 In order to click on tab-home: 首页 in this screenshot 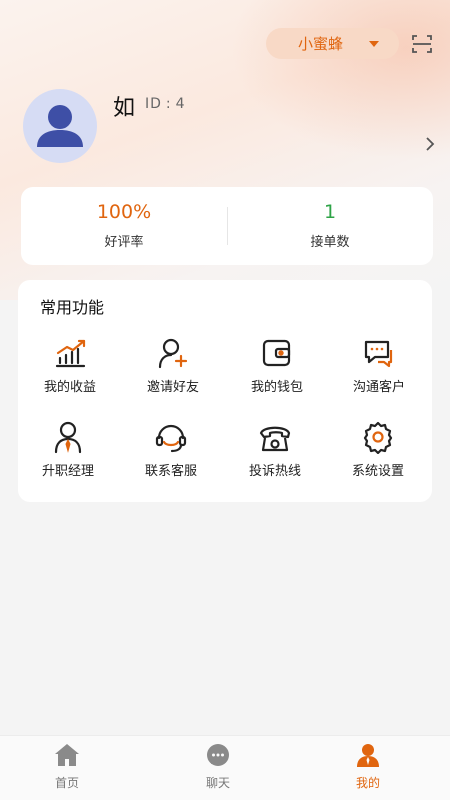, I will do `click(67, 766)`.